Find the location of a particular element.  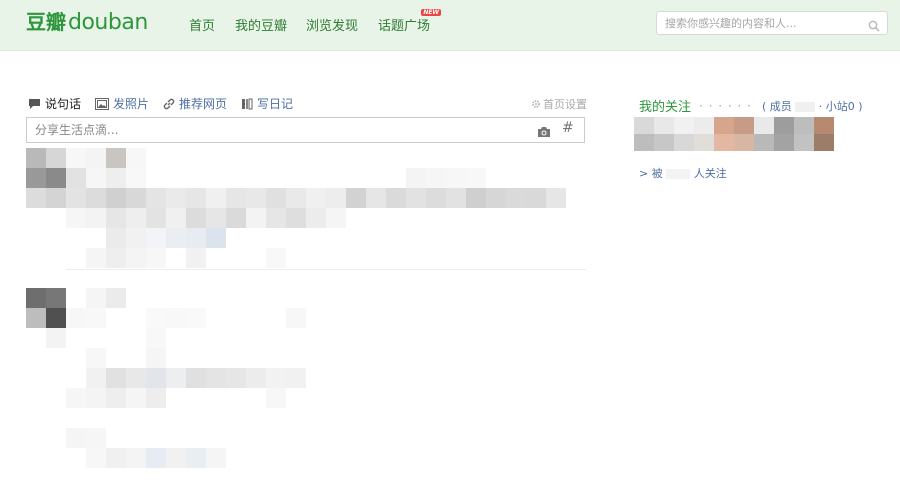

nav-explore: 浏览发现 is located at coordinates (332, 24).